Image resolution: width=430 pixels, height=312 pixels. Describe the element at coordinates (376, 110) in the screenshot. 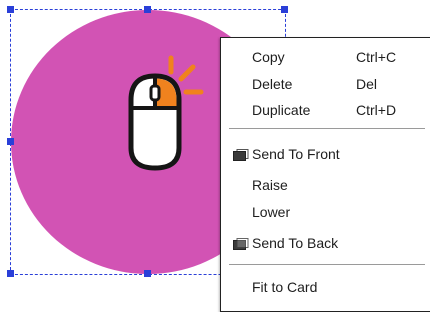

I see `menu-item-shortcut: Ctrl+D` at that location.